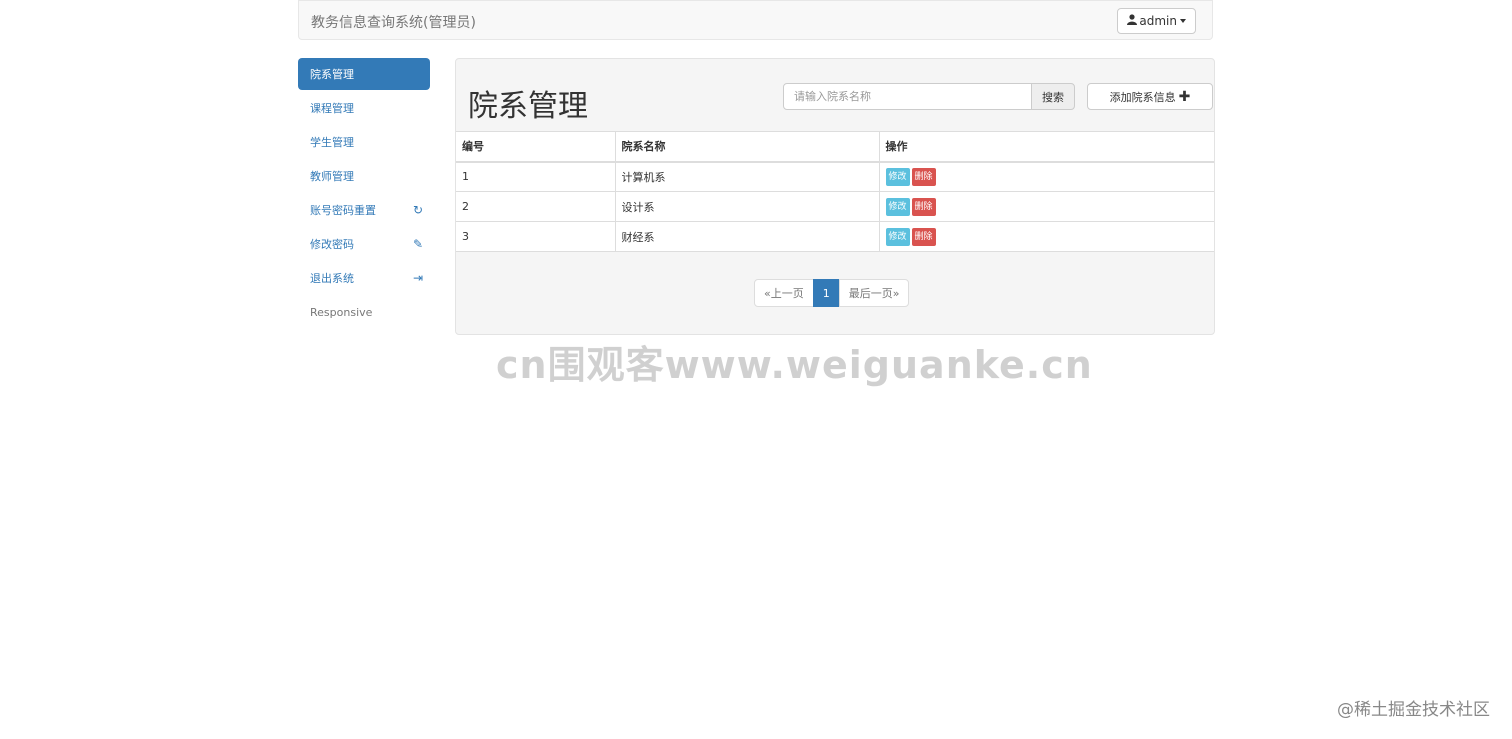  Describe the element at coordinates (1183, 21) in the screenshot. I see `chevron-down-icon` at that location.